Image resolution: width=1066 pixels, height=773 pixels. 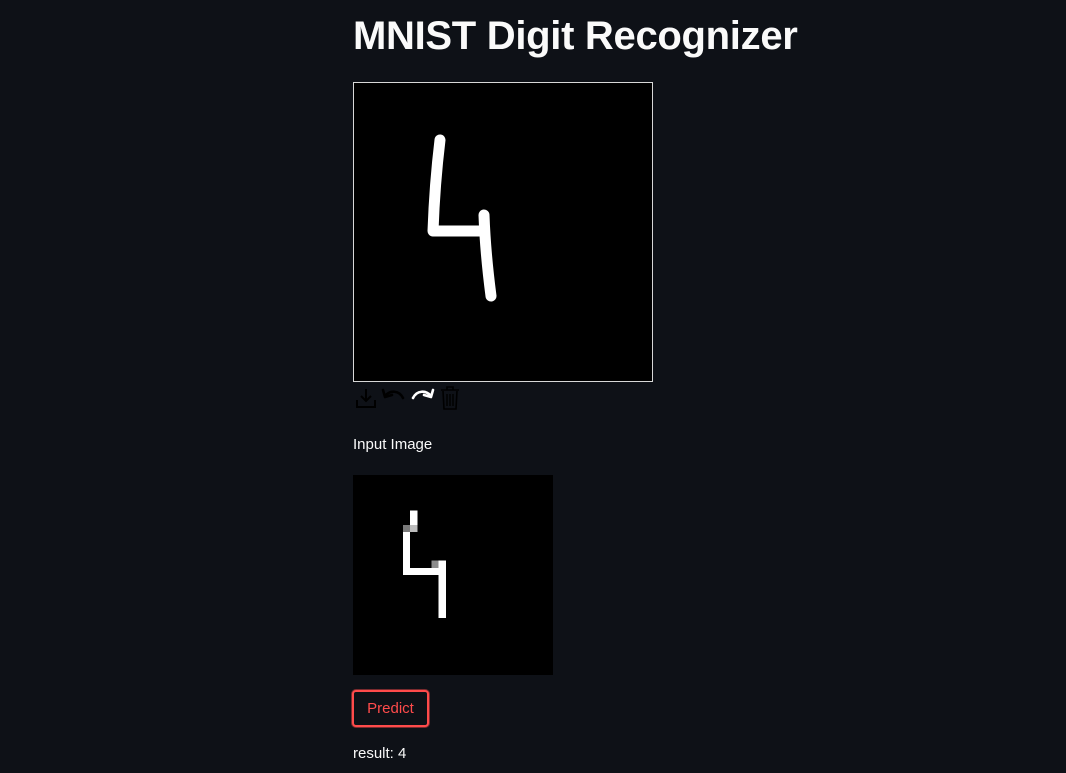 I want to click on download-icon, so click(x=366, y=398).